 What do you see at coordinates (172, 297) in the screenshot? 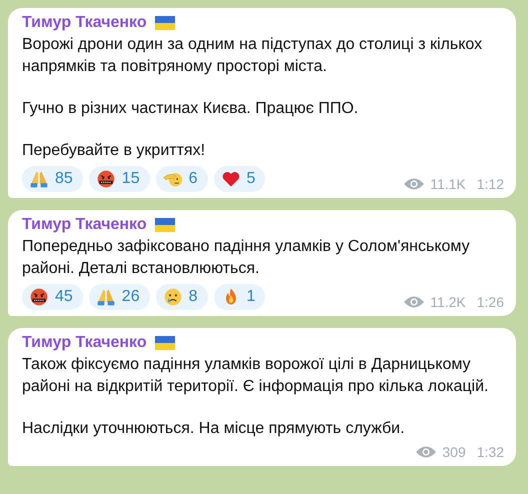
I see `crying-face-icon` at bounding box center [172, 297].